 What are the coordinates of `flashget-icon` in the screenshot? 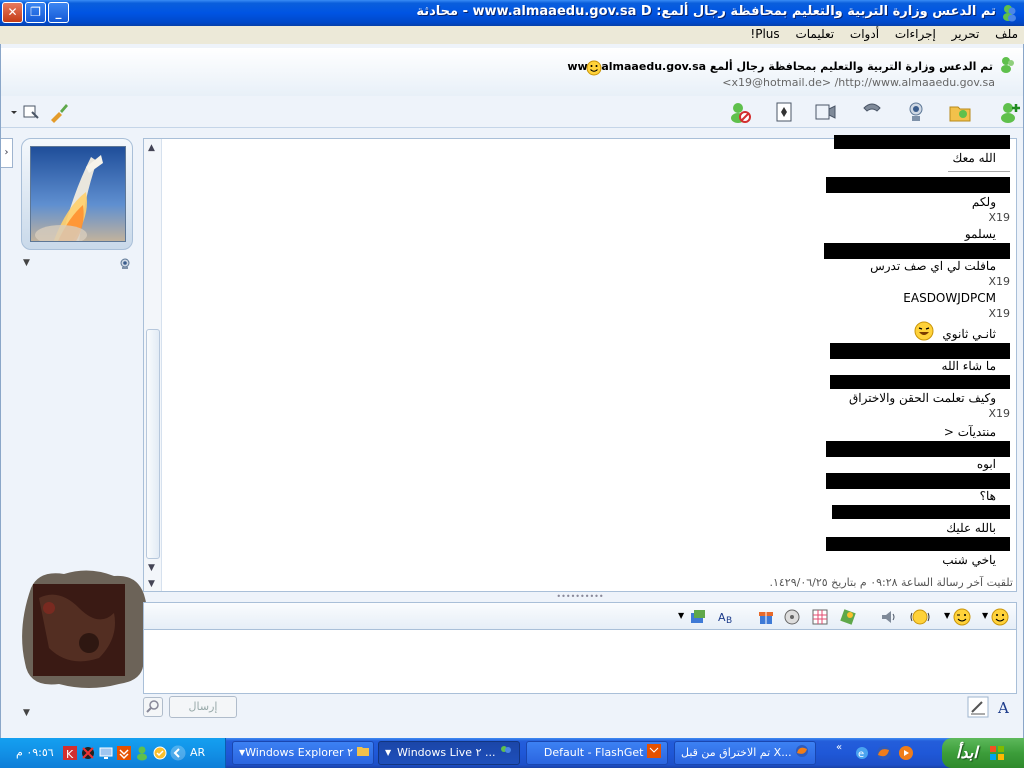 It's located at (654, 751).